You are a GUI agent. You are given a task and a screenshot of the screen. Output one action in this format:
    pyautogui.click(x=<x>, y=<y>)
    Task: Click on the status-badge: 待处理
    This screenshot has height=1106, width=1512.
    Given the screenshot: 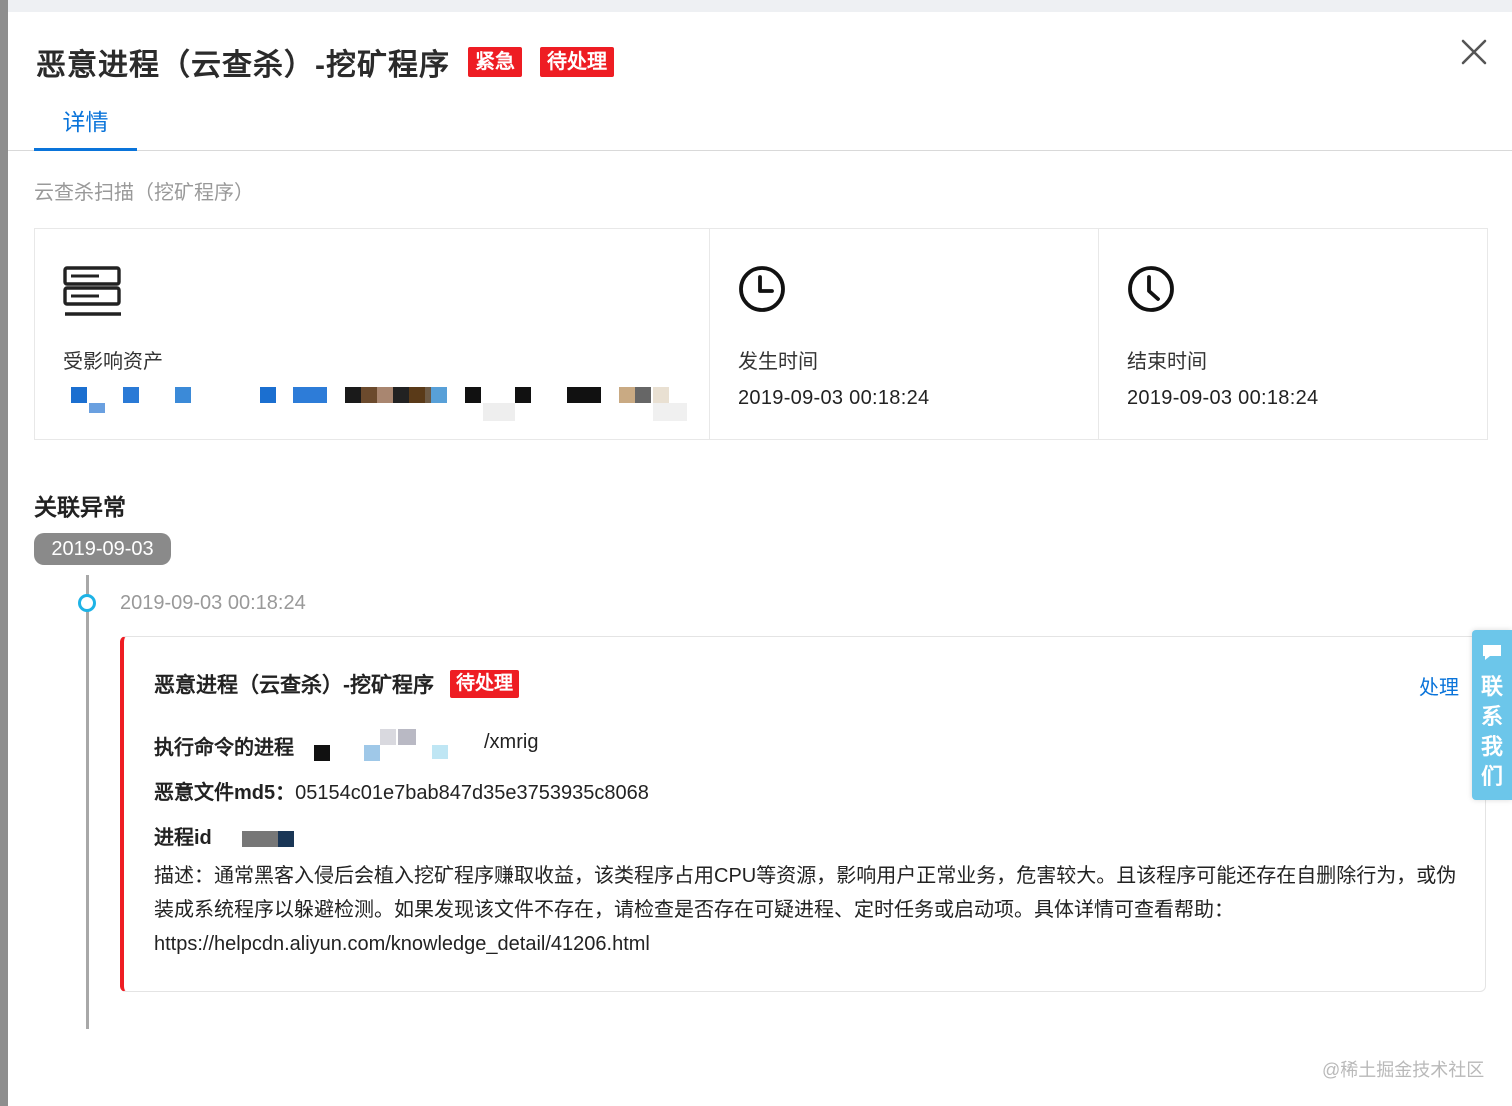 What is the action you would take?
    pyautogui.click(x=577, y=62)
    